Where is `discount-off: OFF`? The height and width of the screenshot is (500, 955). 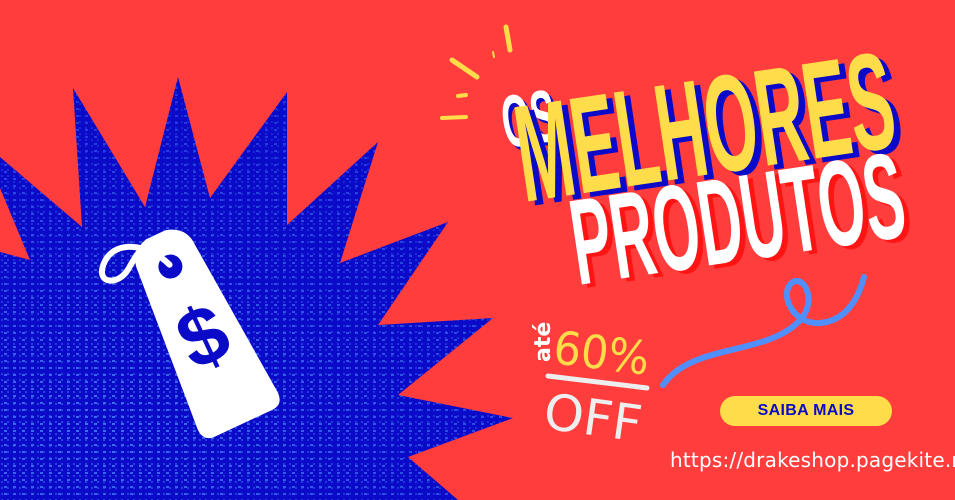
discount-off: OFF is located at coordinates (592, 417).